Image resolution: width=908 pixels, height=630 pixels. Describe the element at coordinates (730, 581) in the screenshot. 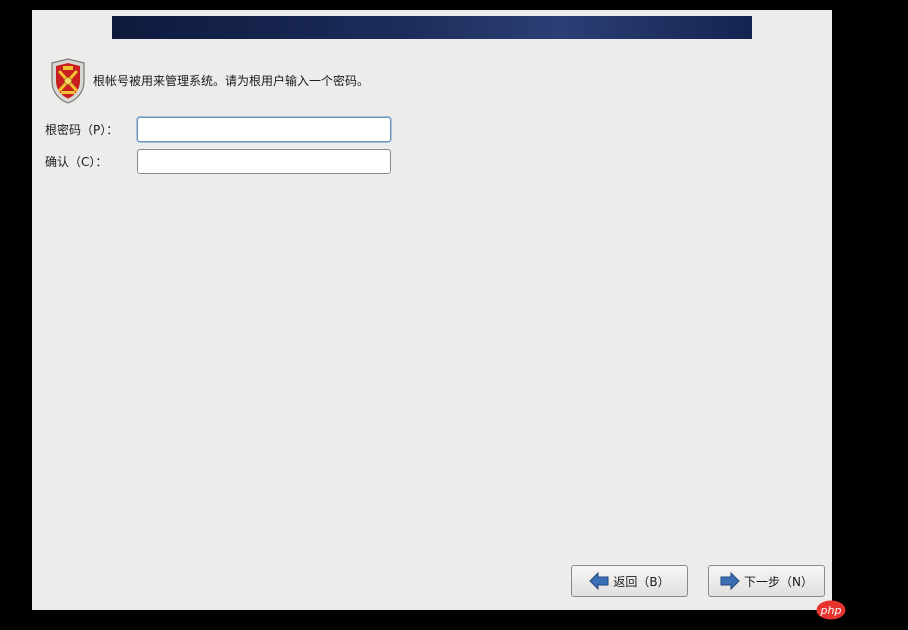

I see `arrow-right-icon` at that location.